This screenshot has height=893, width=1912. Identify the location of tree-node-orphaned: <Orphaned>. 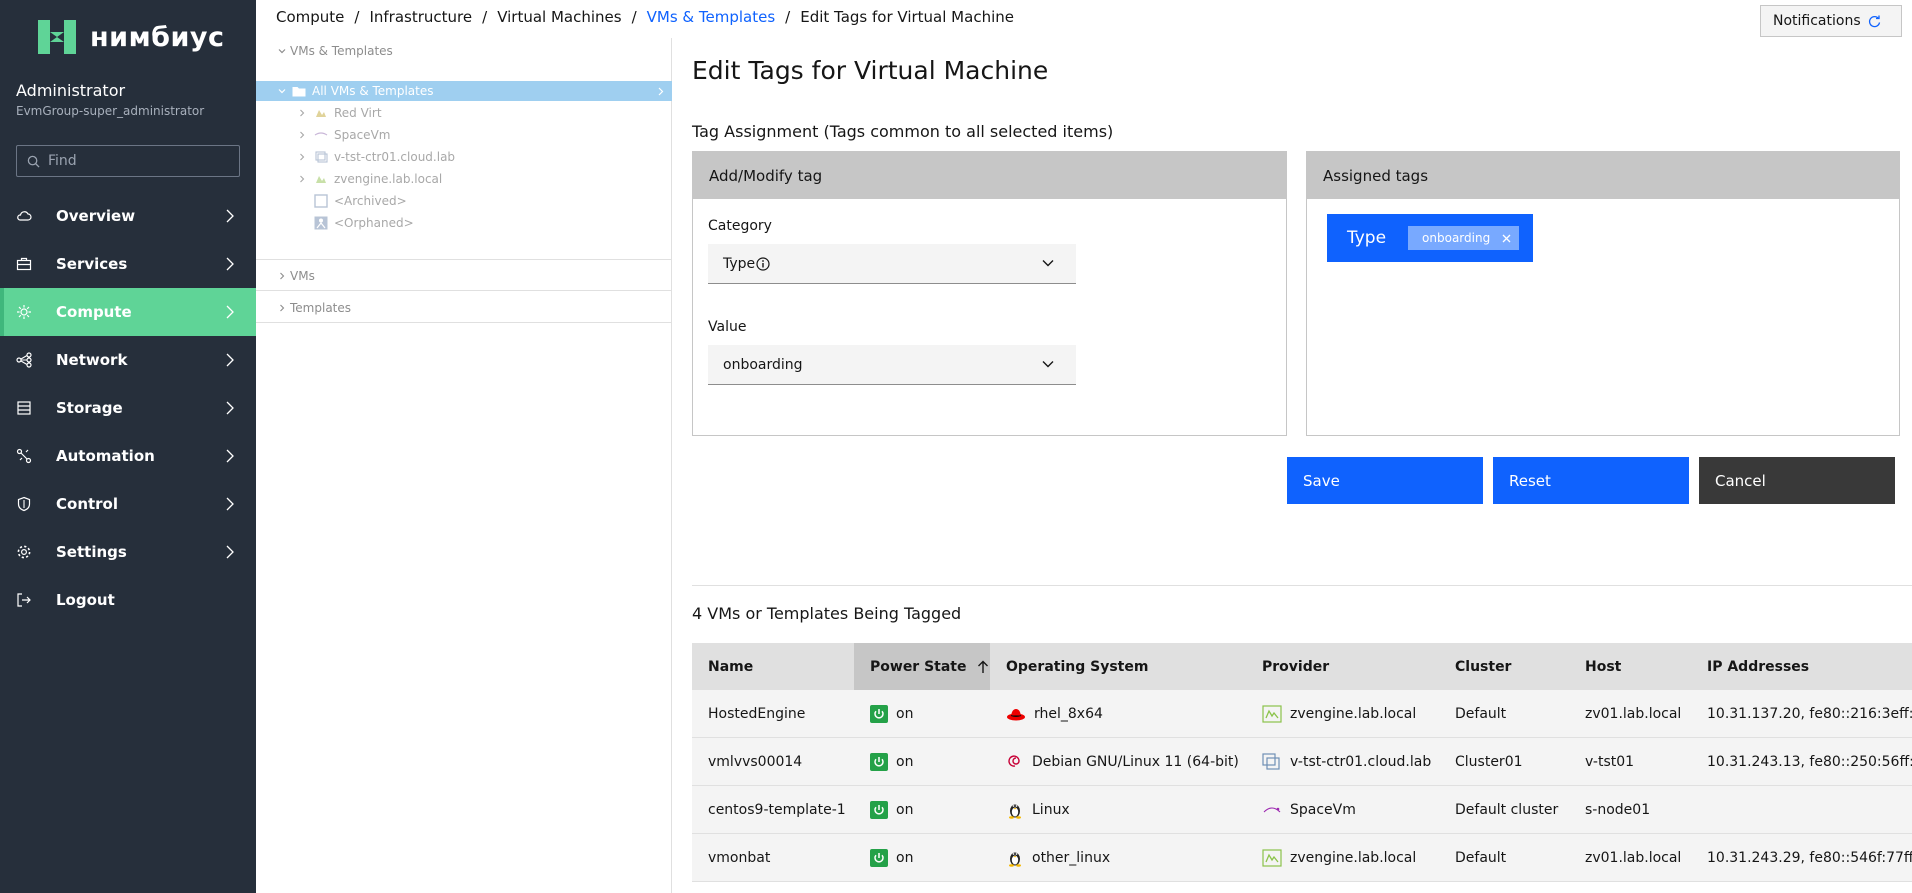
(464, 223).